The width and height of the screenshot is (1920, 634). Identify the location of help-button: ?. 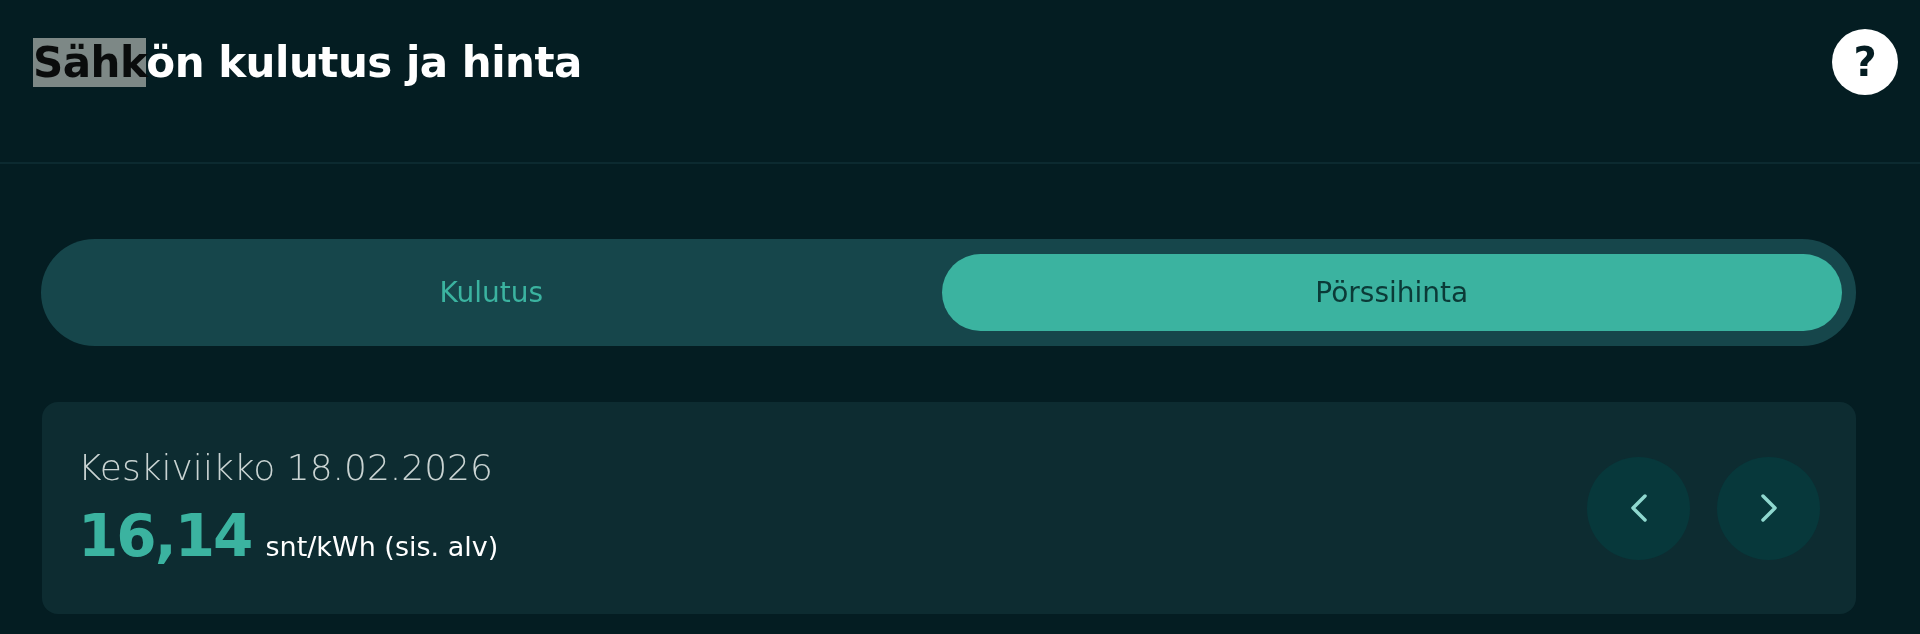
(1865, 62).